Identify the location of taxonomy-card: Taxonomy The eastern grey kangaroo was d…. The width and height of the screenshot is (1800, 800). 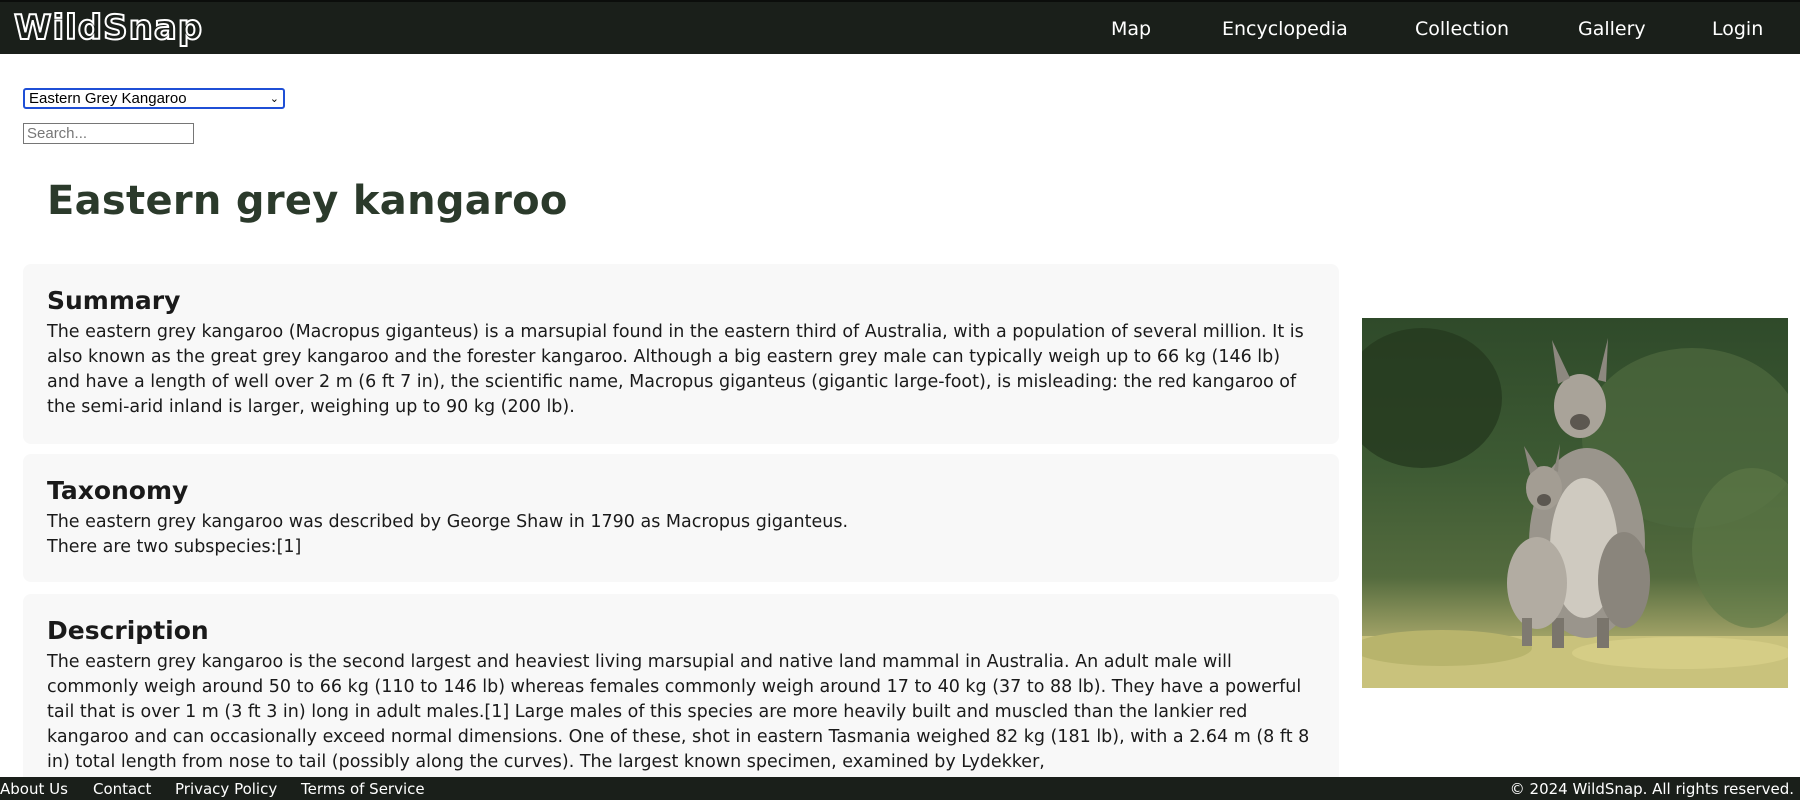
(681, 518).